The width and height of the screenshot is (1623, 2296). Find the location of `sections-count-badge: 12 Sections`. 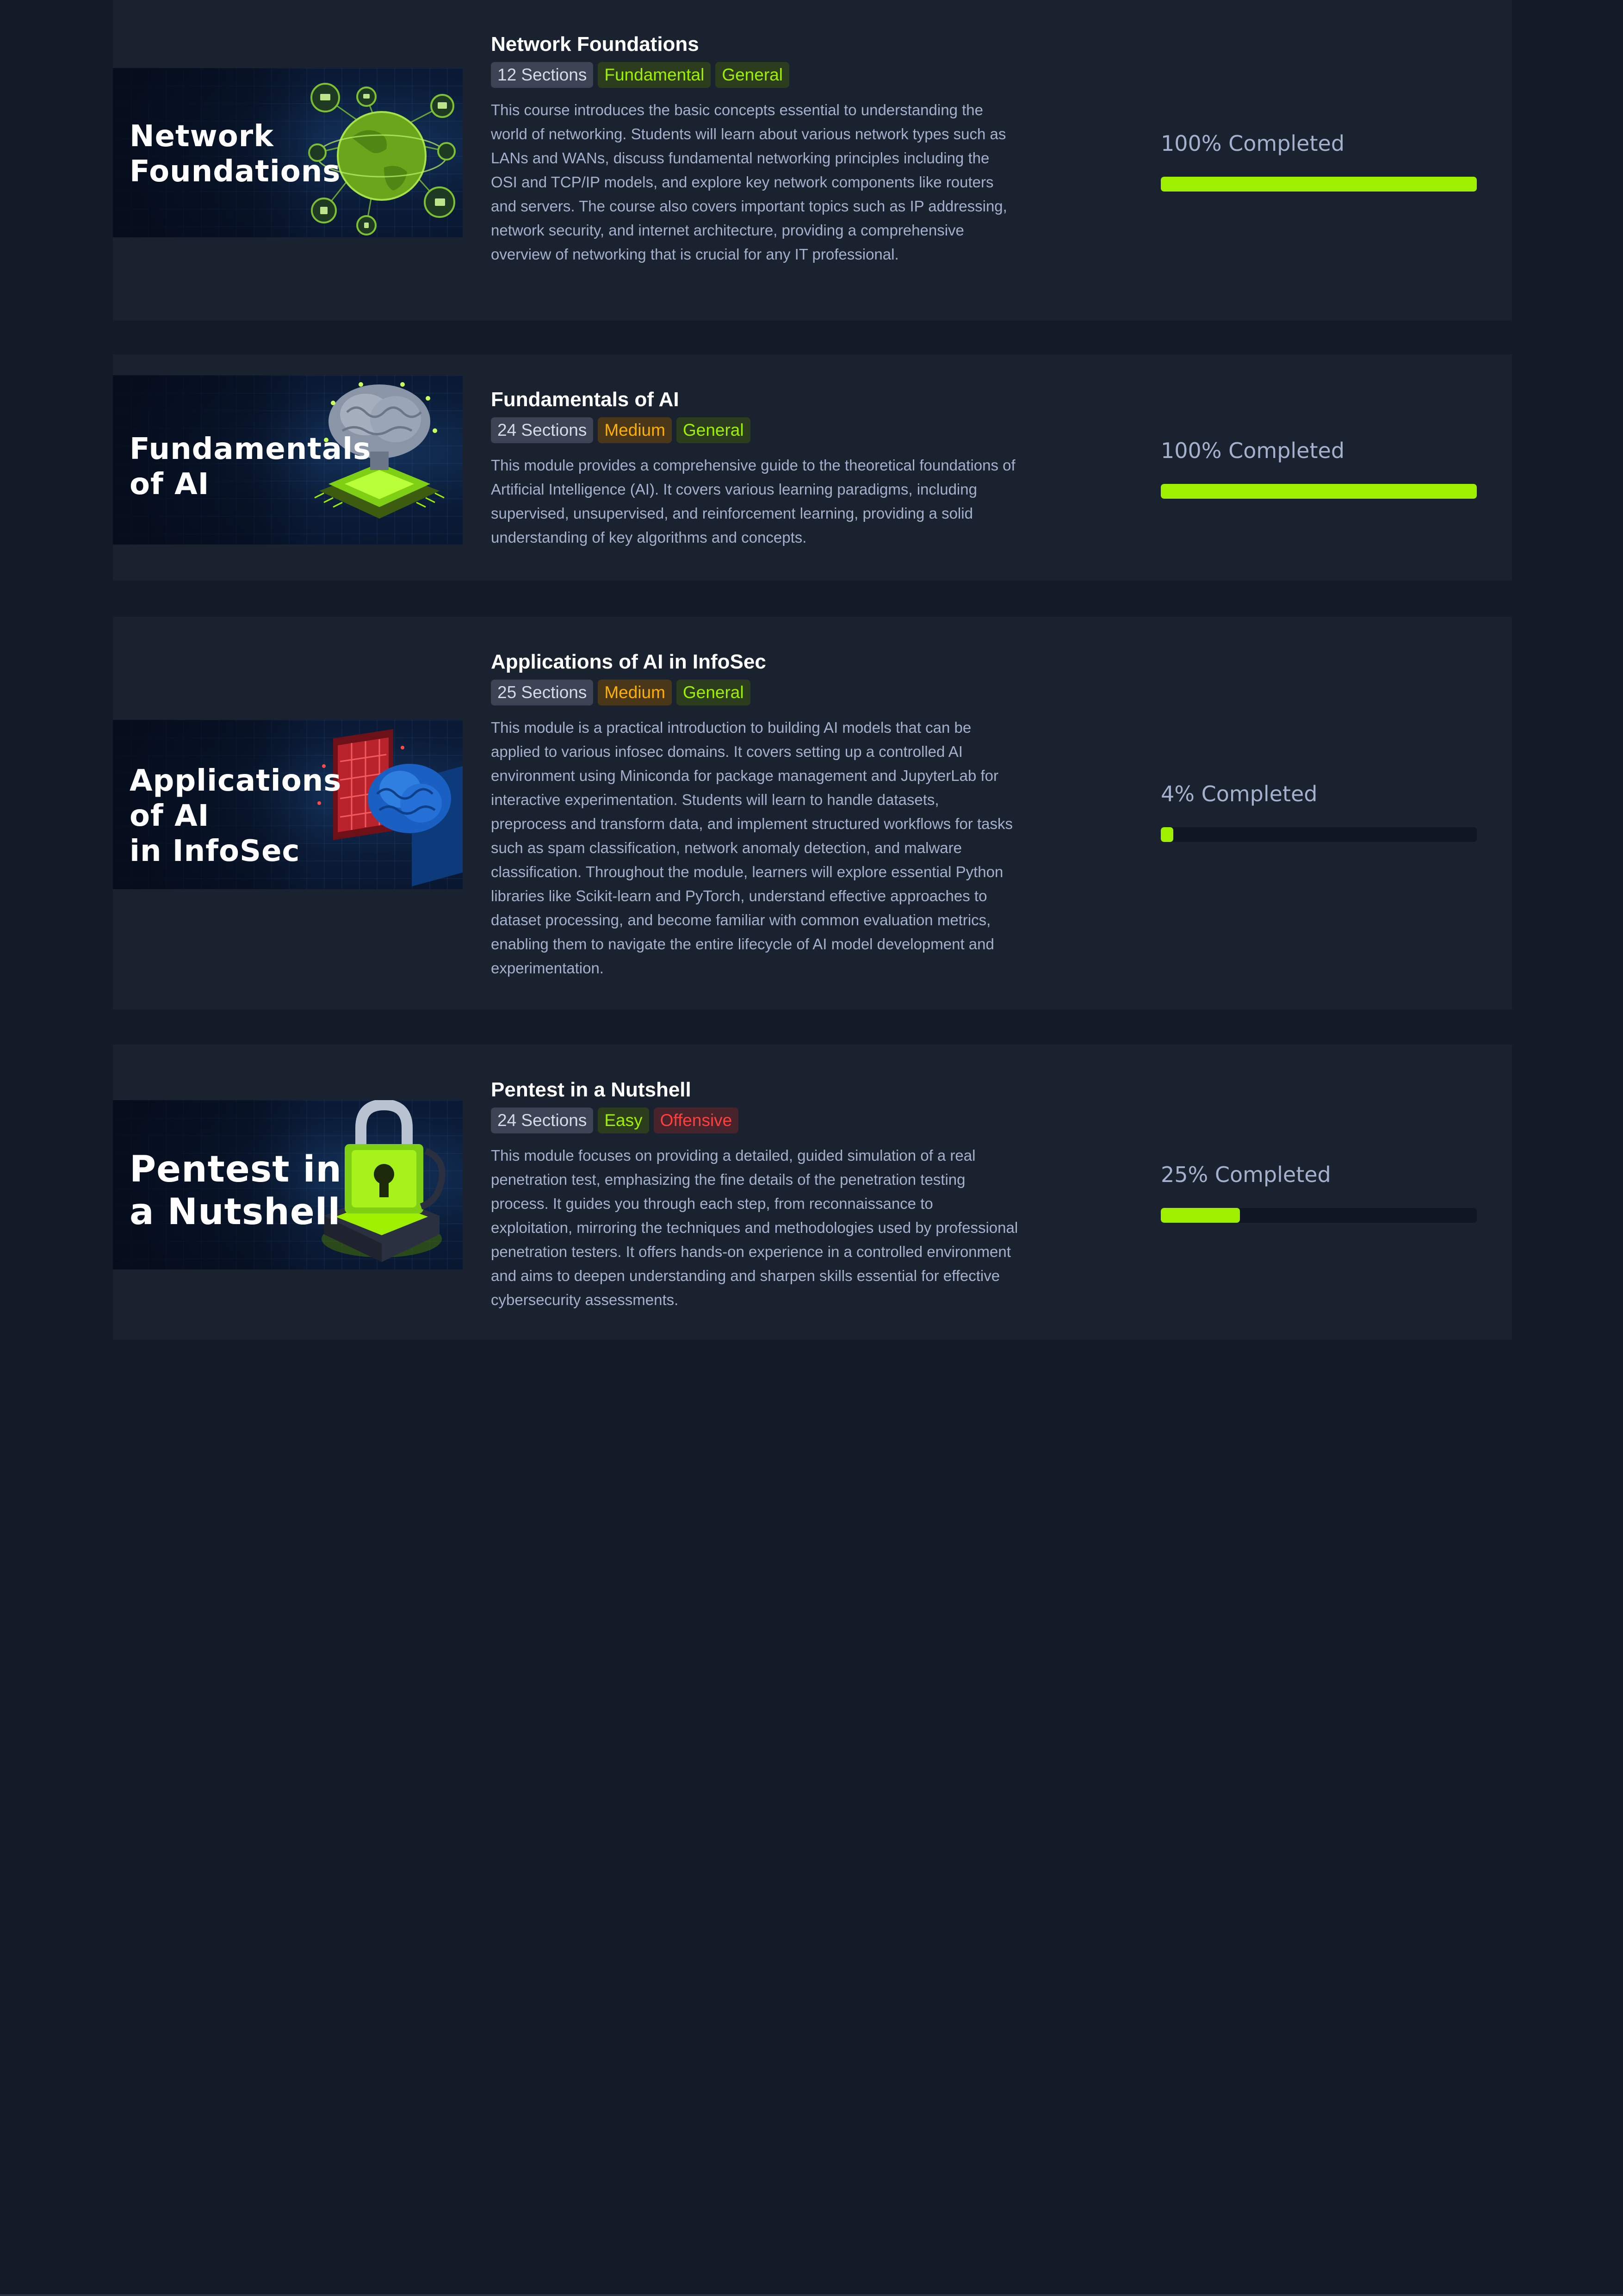

sections-count-badge: 12 Sections is located at coordinates (542, 75).